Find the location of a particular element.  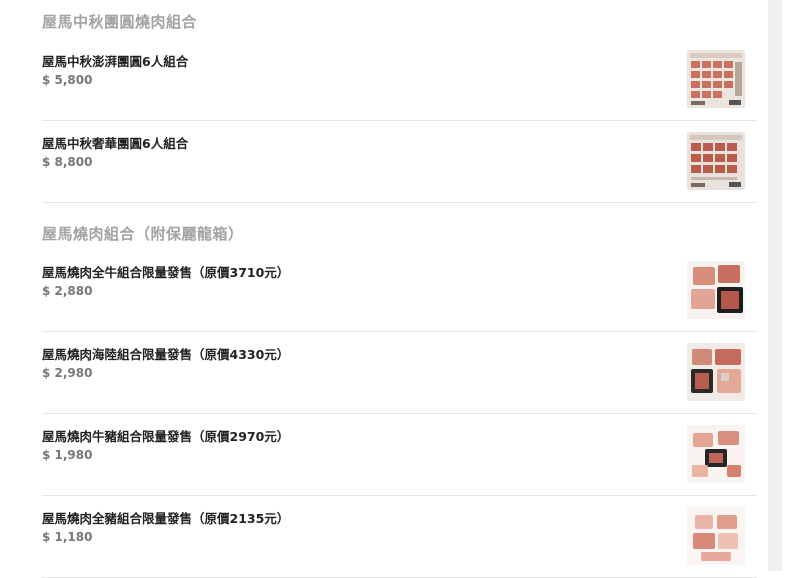

item-price: $ 2,880 is located at coordinates (67, 291).